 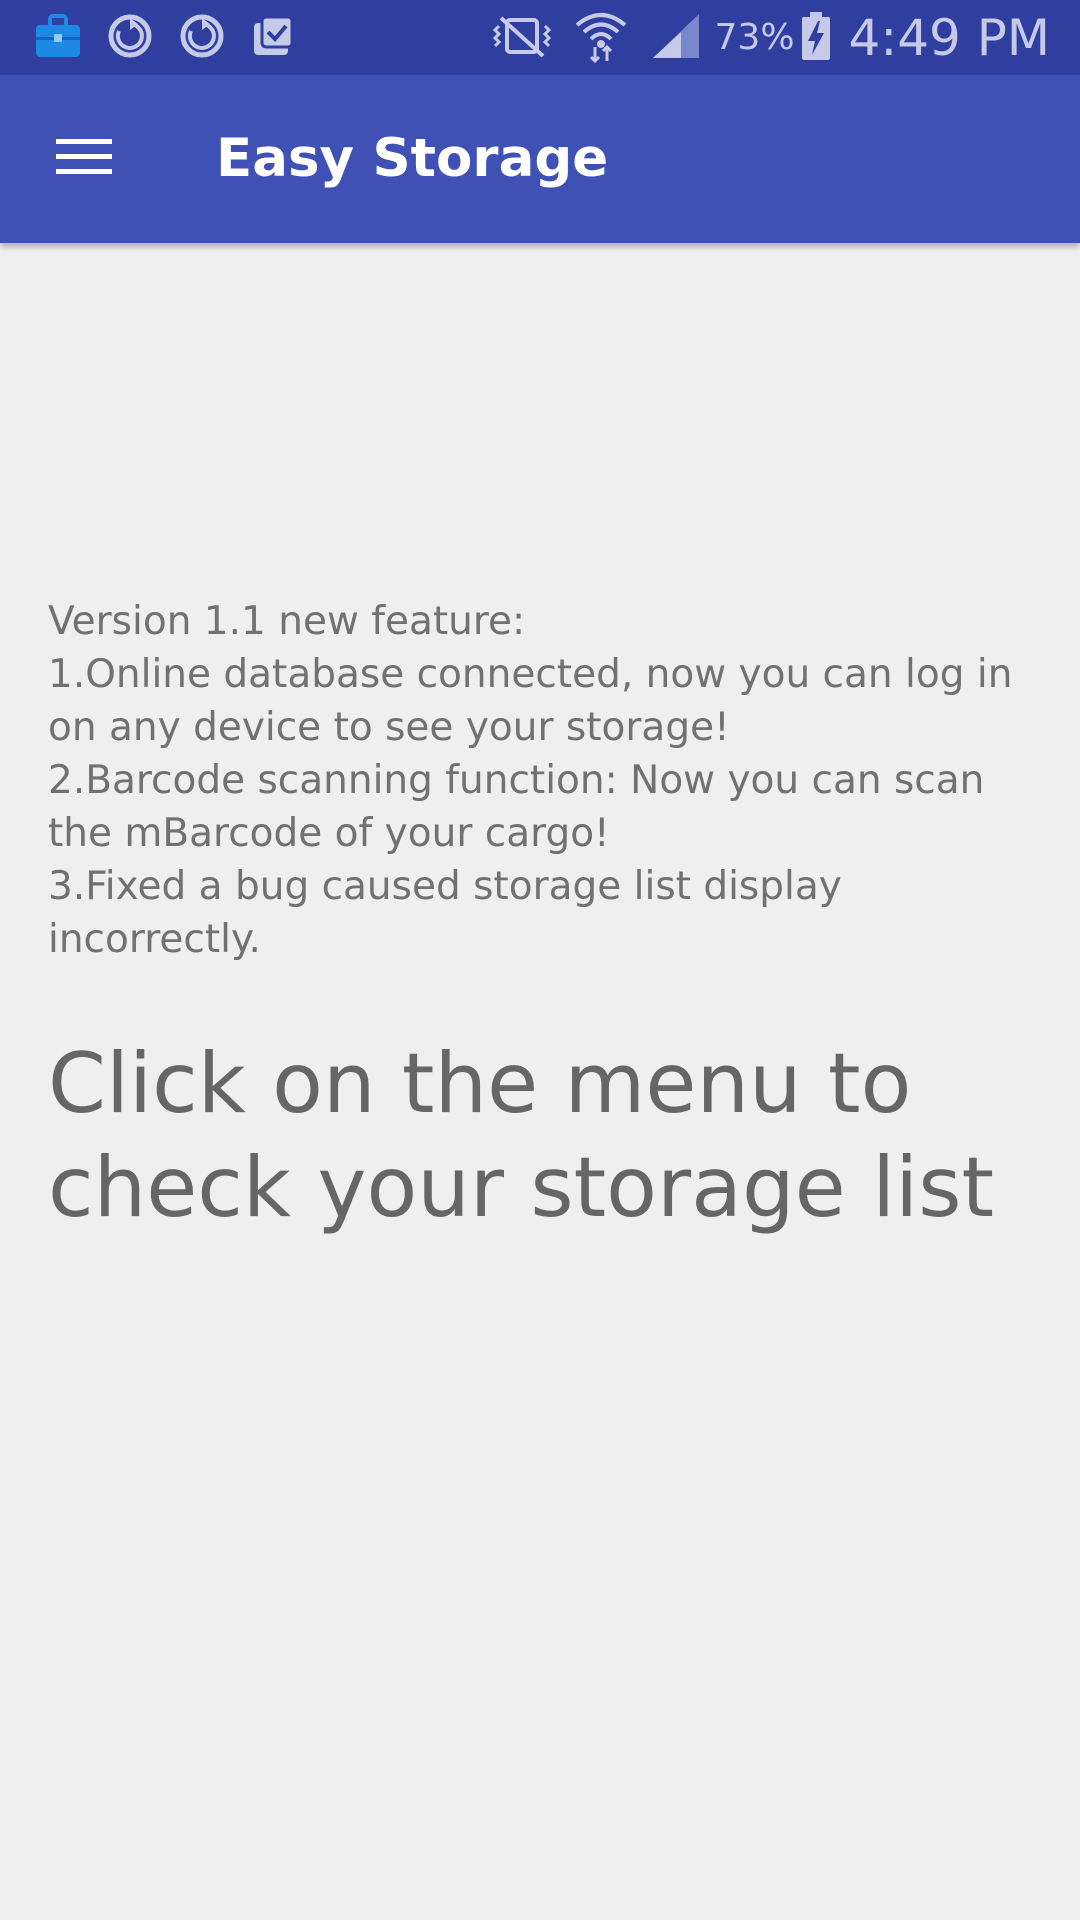 I want to click on feature-notes-line: incorrectly., so click(x=154, y=939).